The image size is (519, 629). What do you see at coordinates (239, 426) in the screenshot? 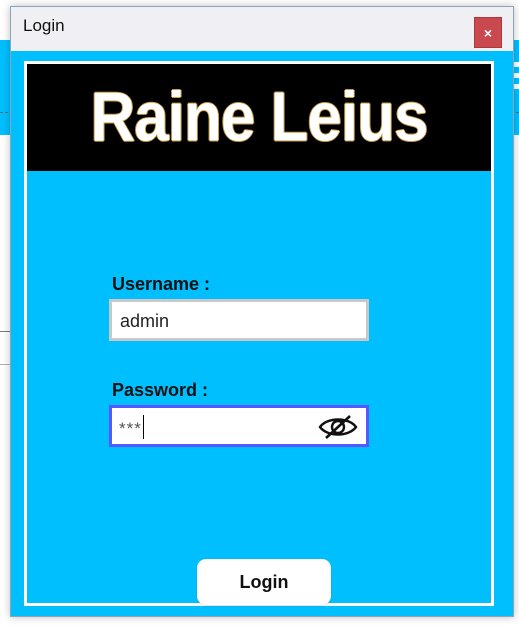
I see `password-field: ***` at bounding box center [239, 426].